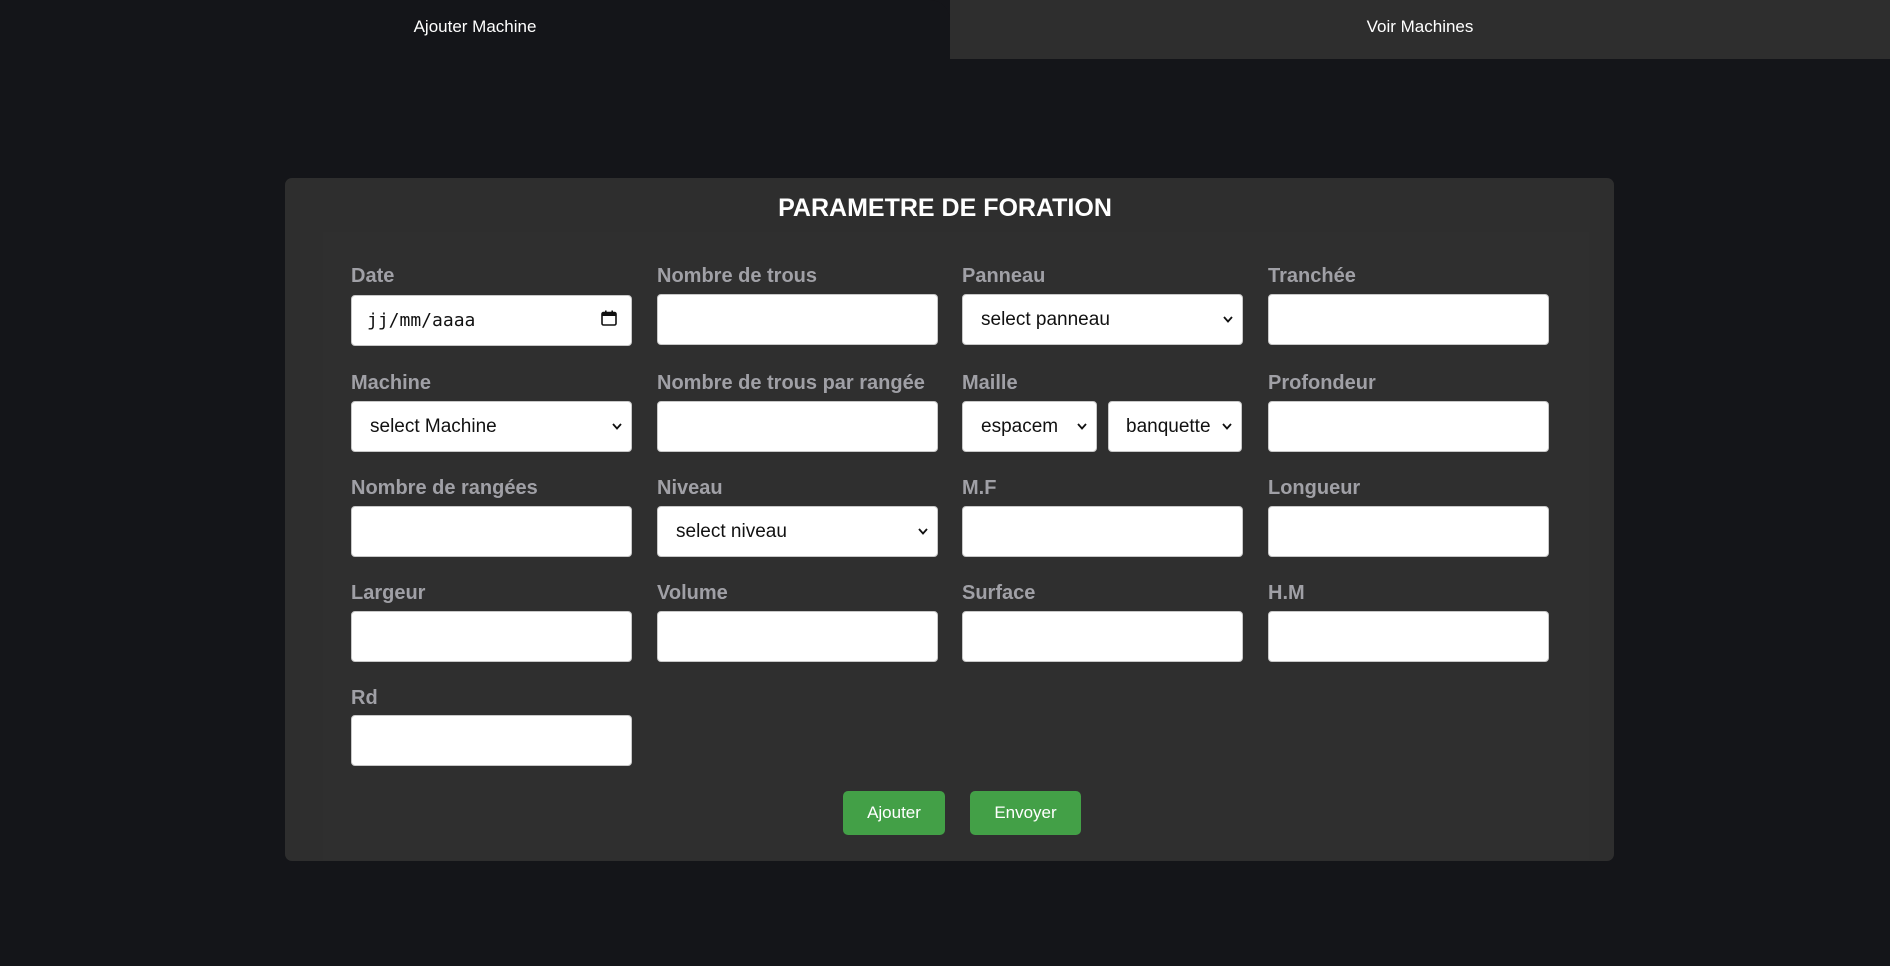 The image size is (1890, 966). What do you see at coordinates (1286, 593) in the screenshot?
I see `hm-label: H.M` at bounding box center [1286, 593].